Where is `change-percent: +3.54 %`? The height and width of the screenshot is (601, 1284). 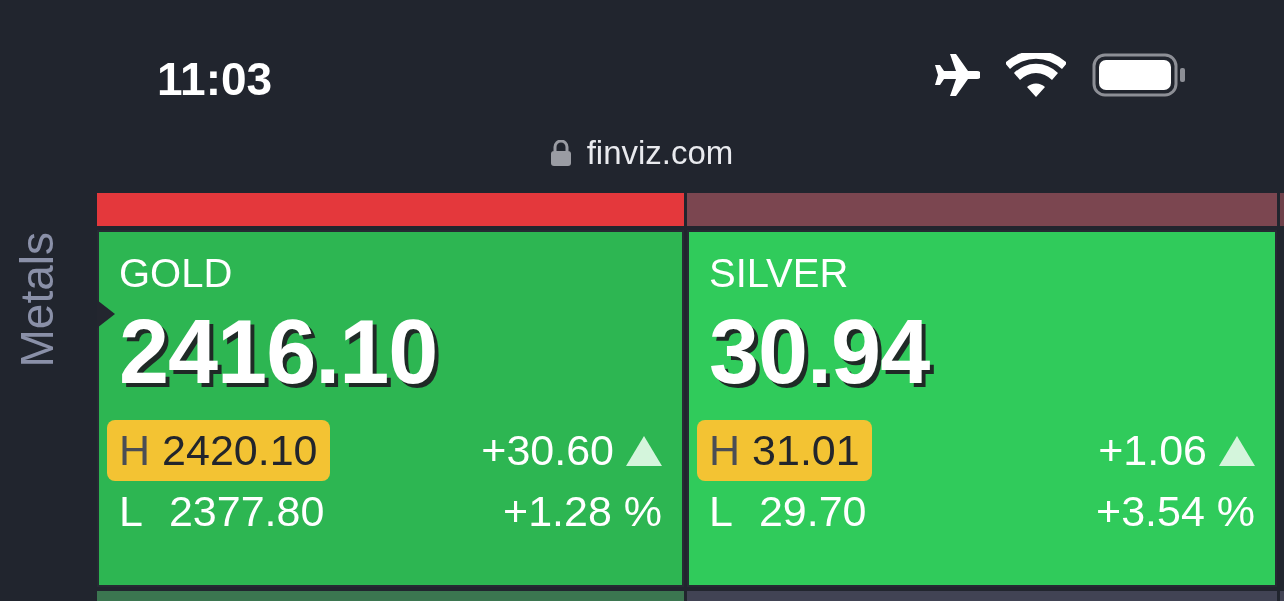 change-percent: +3.54 % is located at coordinates (1175, 511).